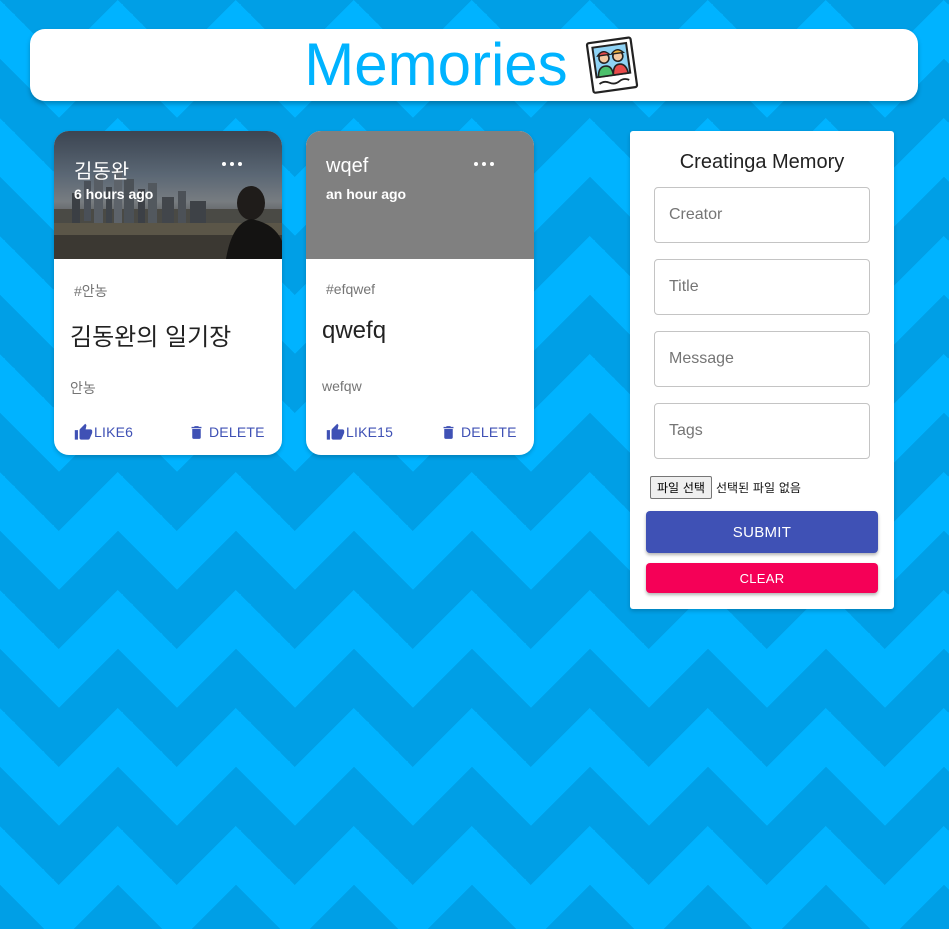  Describe the element at coordinates (342, 386) in the screenshot. I see `post-message: wefqw` at that location.